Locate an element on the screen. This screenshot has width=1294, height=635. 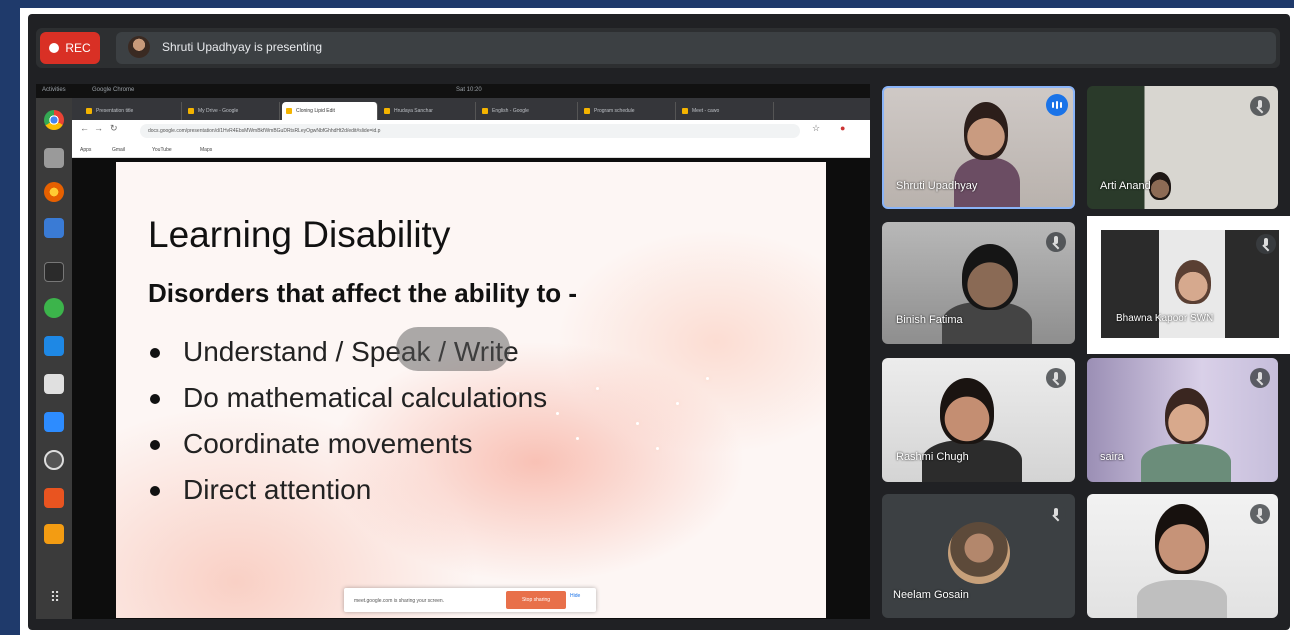
spotify-icon is located at coordinates (54, 308).